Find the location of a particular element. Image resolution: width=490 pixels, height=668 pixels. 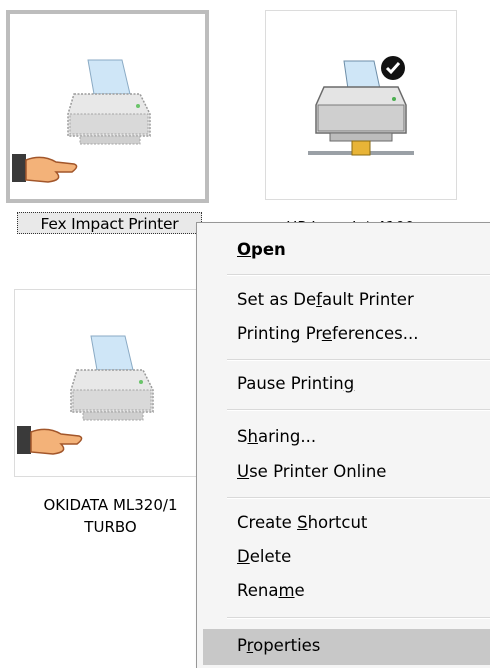

menu-item-create-shortcut: Create Shortcut is located at coordinates (302, 523).